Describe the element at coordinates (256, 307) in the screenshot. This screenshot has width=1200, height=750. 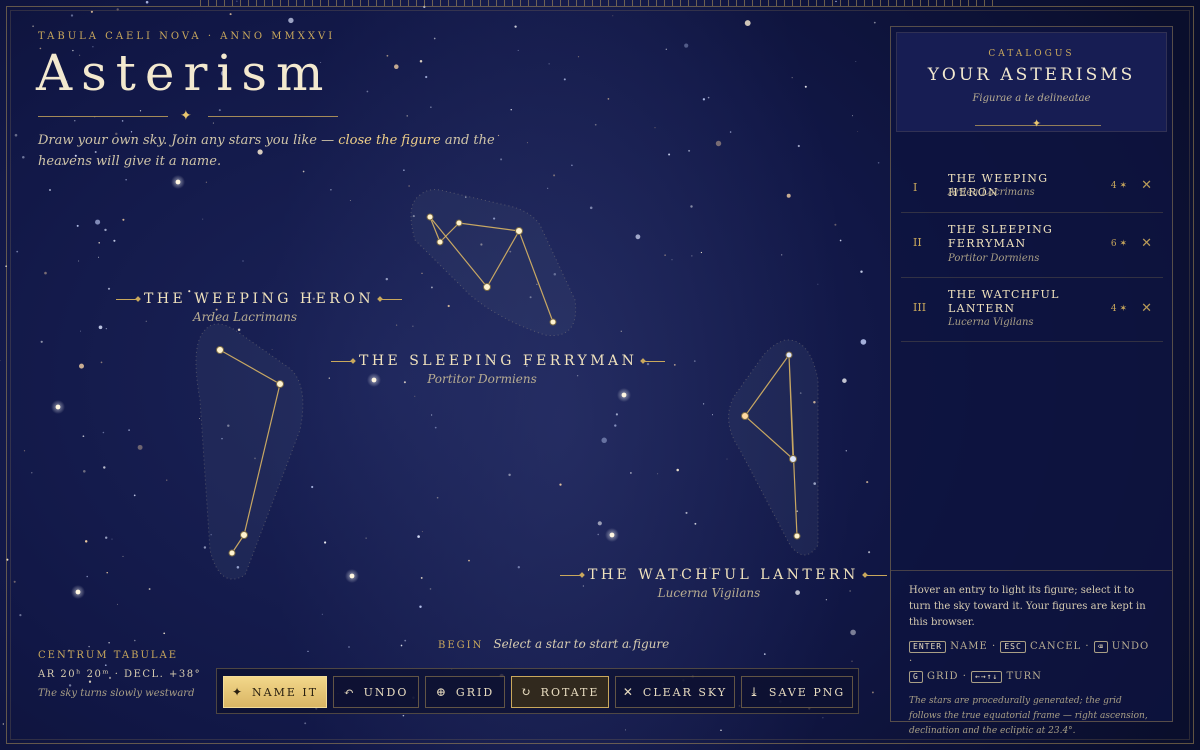
I see `constellation-label-heron: THE WEEPING HERON Ardea Lacrimans` at that location.